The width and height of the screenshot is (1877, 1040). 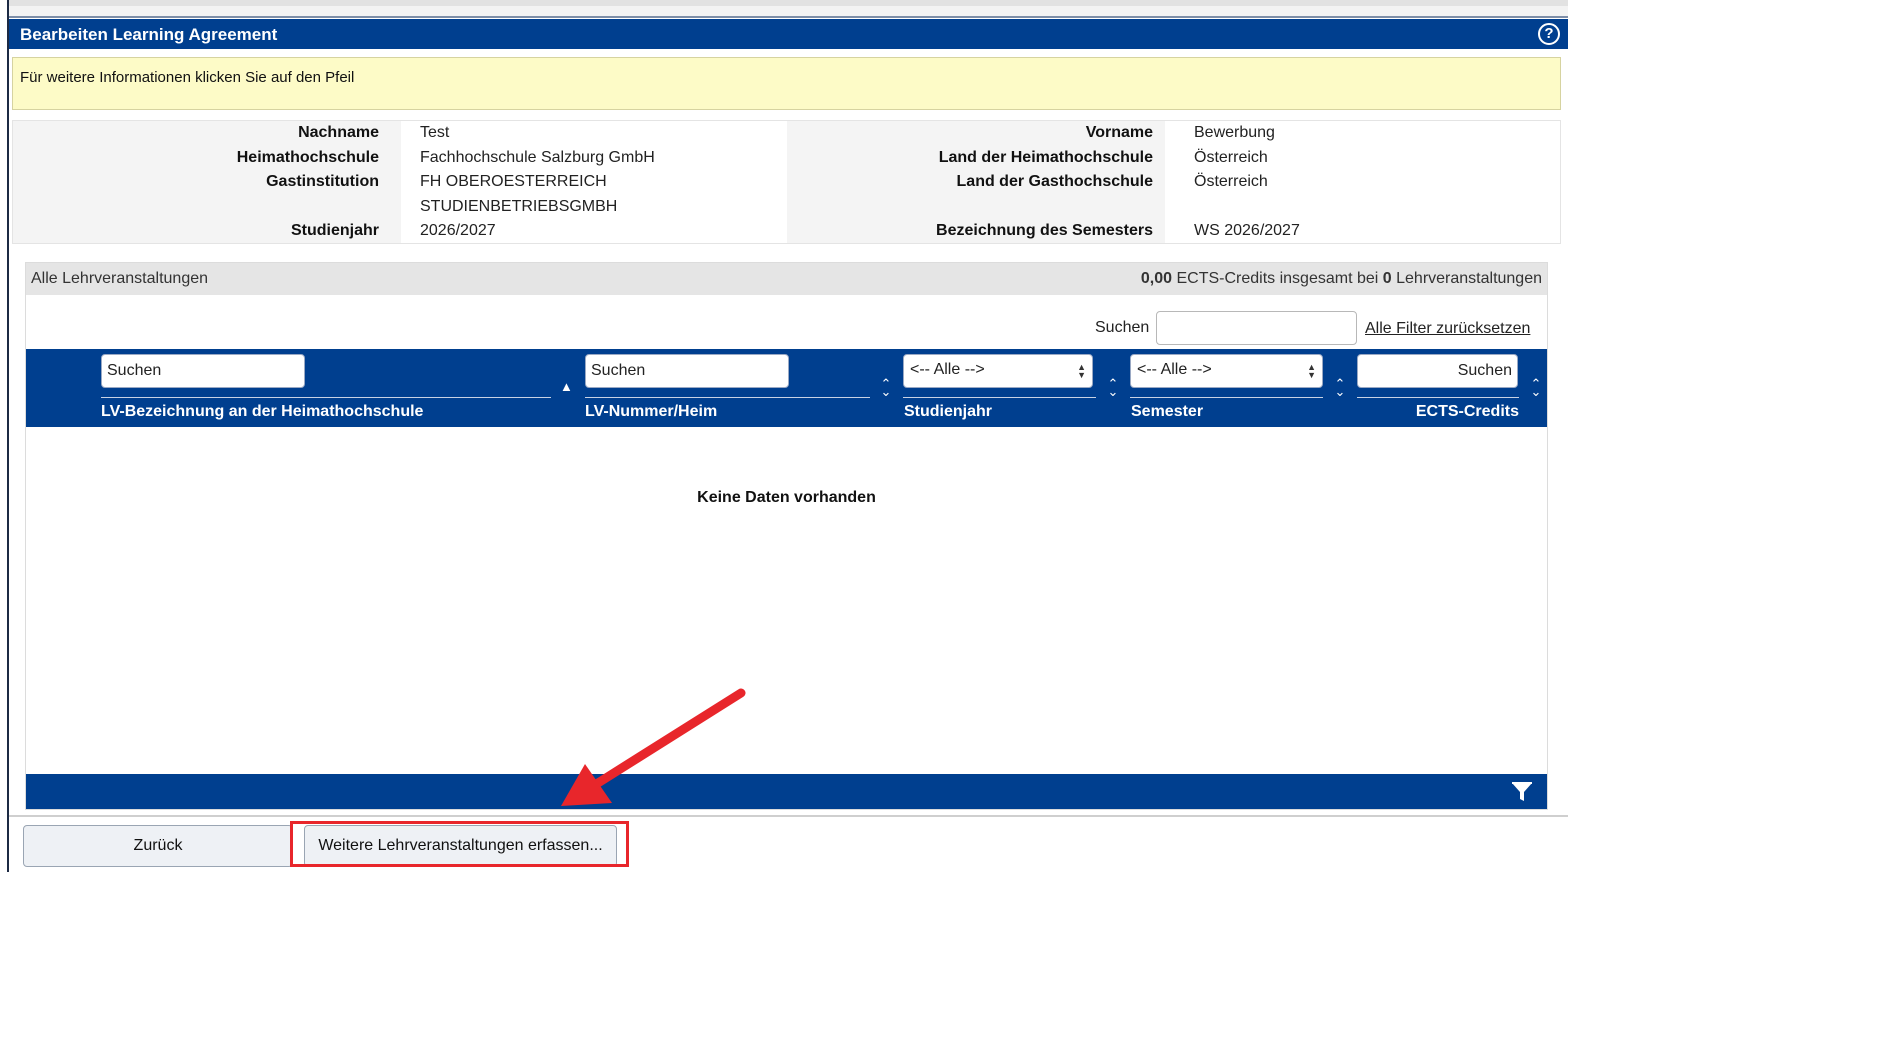 I want to click on back-button: Zurück, so click(x=158, y=846).